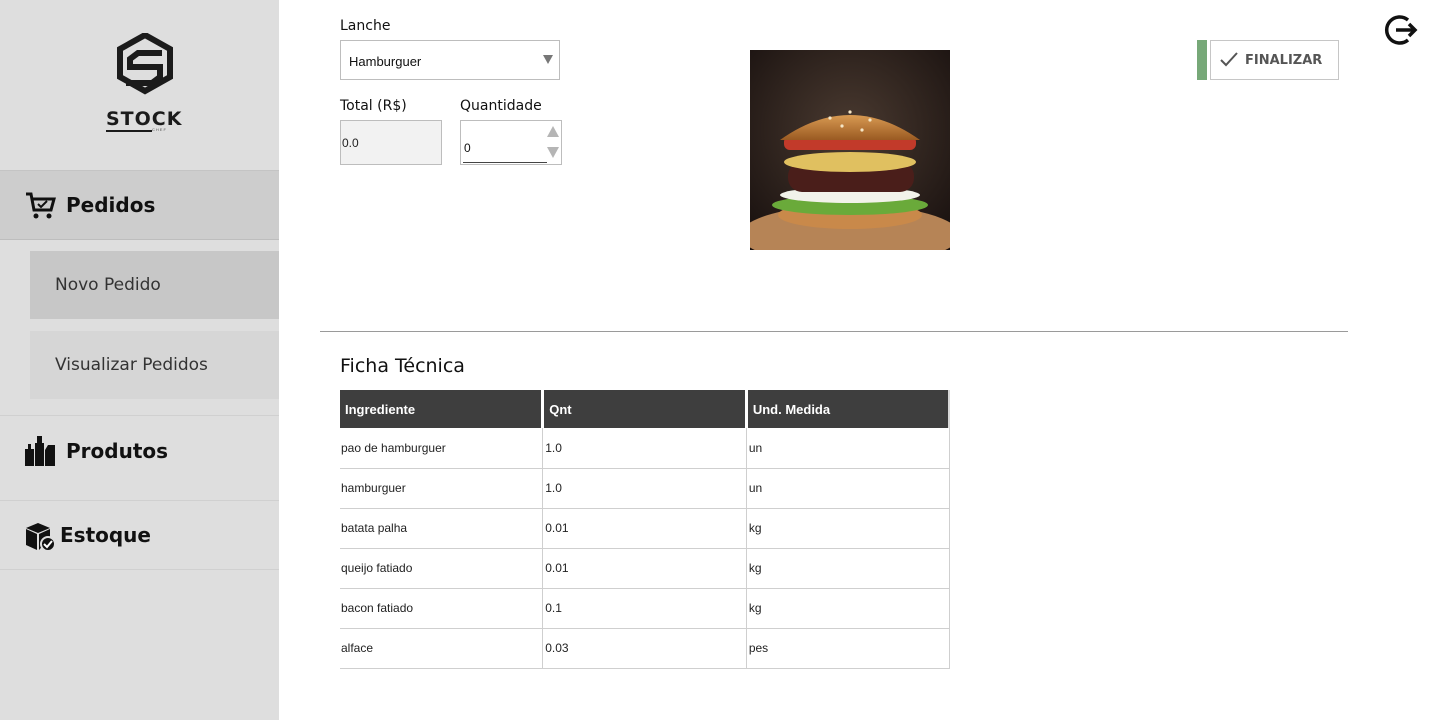 The image size is (1437, 720). Describe the element at coordinates (442, 448) in the screenshot. I see `table-cell: pao de hamburguer` at that location.